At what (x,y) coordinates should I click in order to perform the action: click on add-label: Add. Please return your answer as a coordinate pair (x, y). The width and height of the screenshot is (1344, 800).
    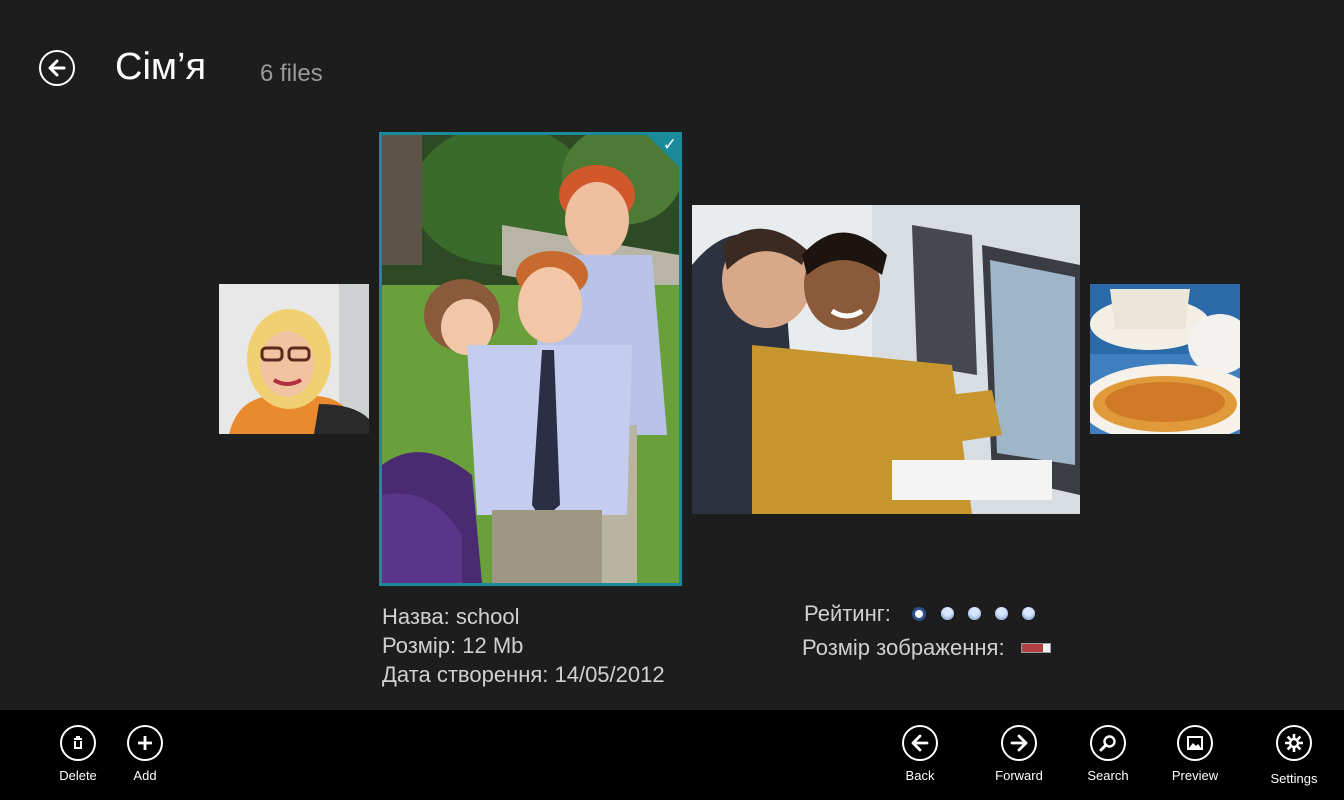
    Looking at the image, I should click on (145, 775).